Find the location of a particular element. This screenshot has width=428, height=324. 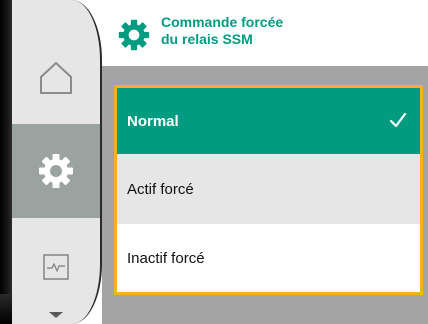

page-title-line2: du relais SSM is located at coordinates (207, 39).